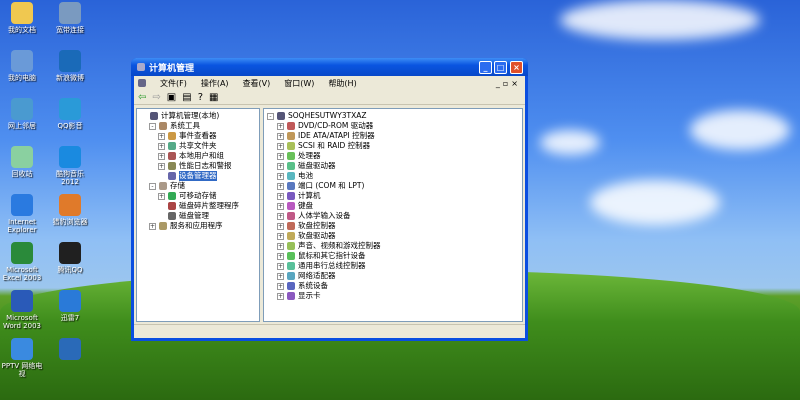  What do you see at coordinates (198, 176) in the screenshot?
I see `tree-item: 设备管理器` at bounding box center [198, 176].